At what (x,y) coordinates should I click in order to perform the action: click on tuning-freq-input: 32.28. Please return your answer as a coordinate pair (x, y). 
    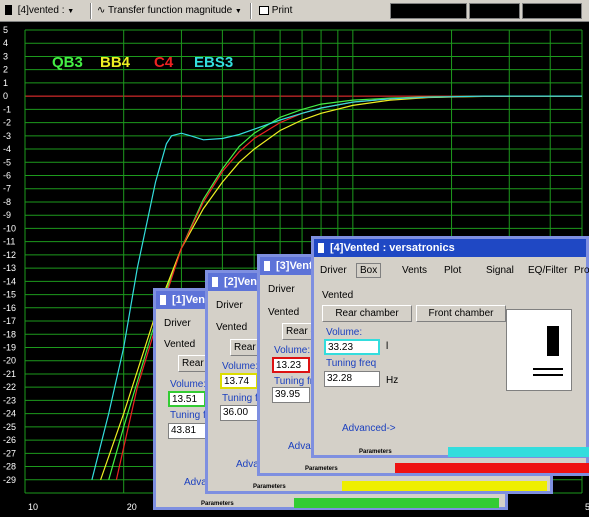
    Looking at the image, I should click on (352, 379).